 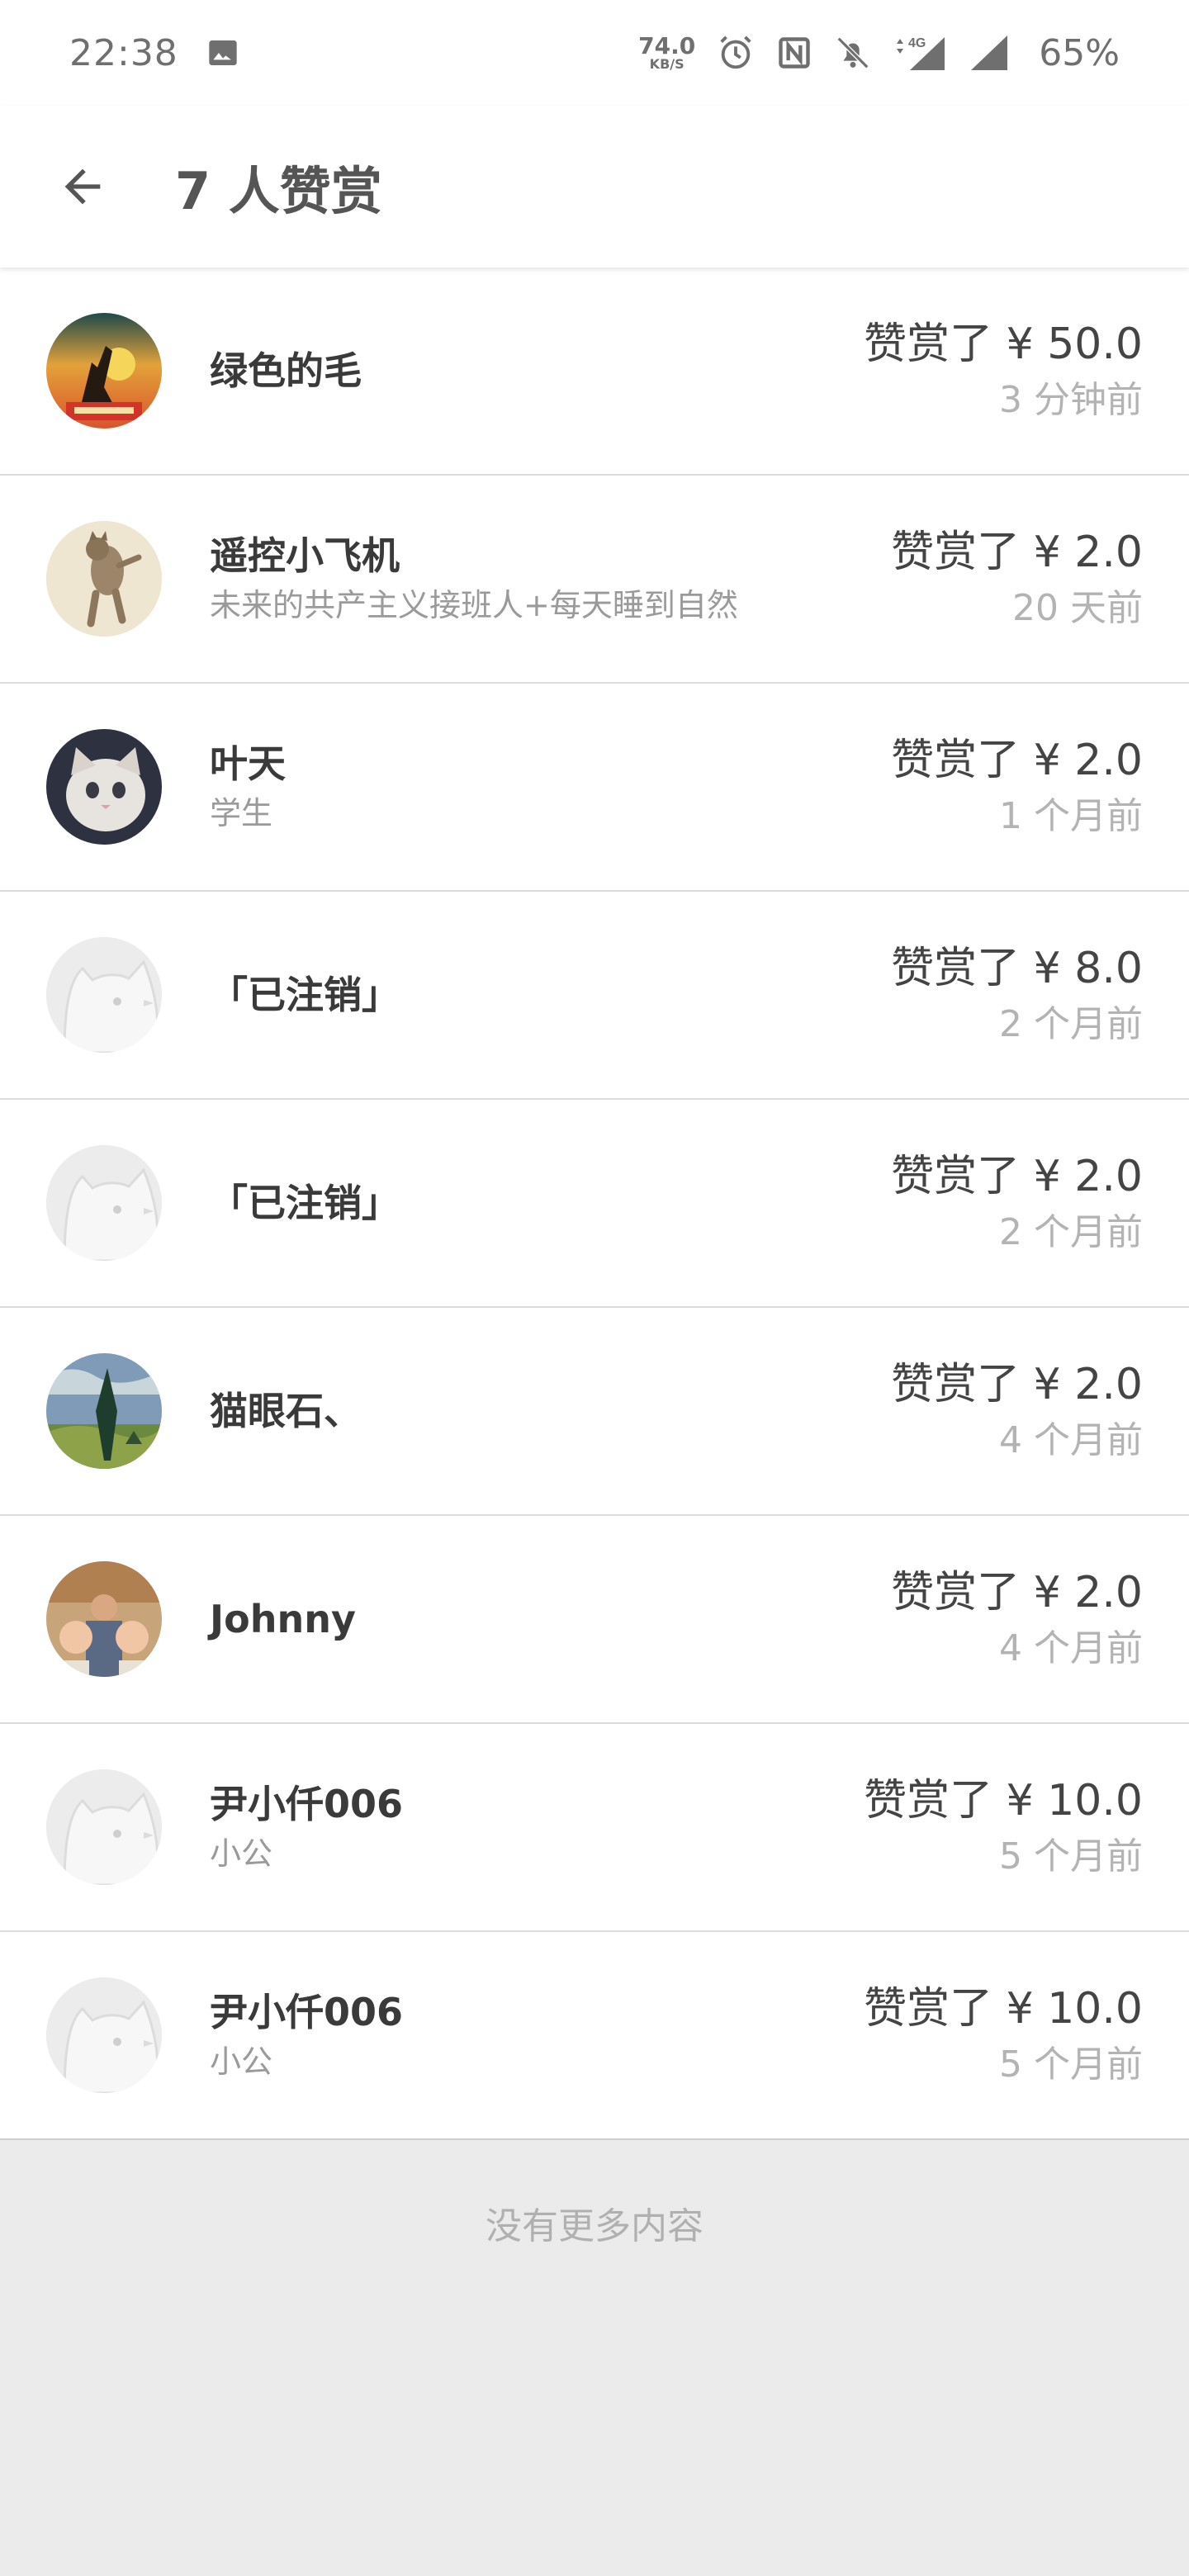 I want to click on reward-info: 赞赏了 ¥ 2.0 20 天前, so click(x=1017, y=579).